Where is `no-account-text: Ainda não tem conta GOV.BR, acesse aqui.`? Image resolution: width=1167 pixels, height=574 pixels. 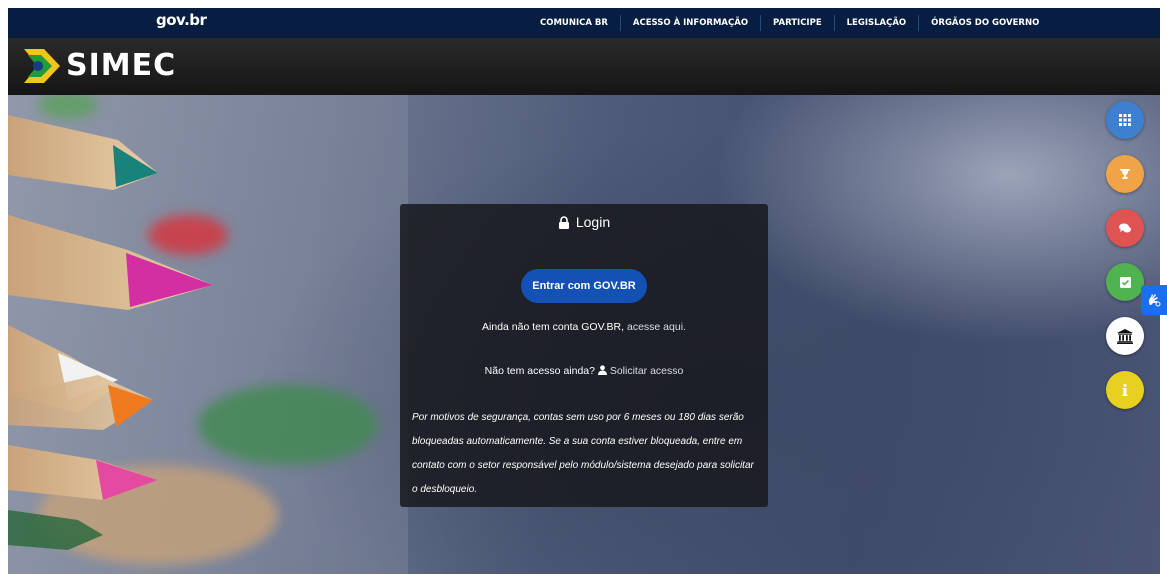 no-account-text: Ainda não tem conta GOV.BR, acesse aqui. is located at coordinates (584, 327).